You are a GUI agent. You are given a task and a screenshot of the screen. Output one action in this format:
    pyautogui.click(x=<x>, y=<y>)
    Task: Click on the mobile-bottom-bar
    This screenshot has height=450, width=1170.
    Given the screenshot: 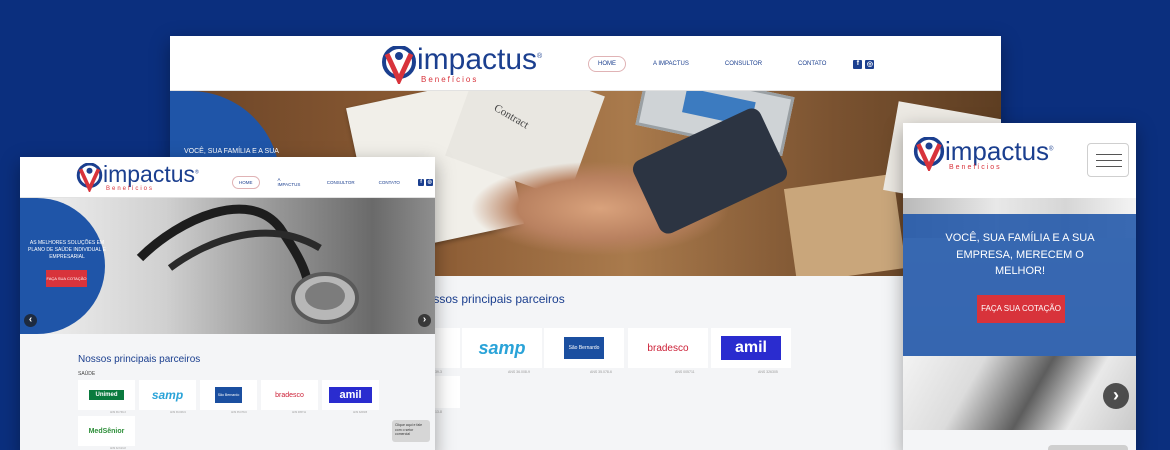 What is the action you would take?
    pyautogui.click(x=1088, y=447)
    